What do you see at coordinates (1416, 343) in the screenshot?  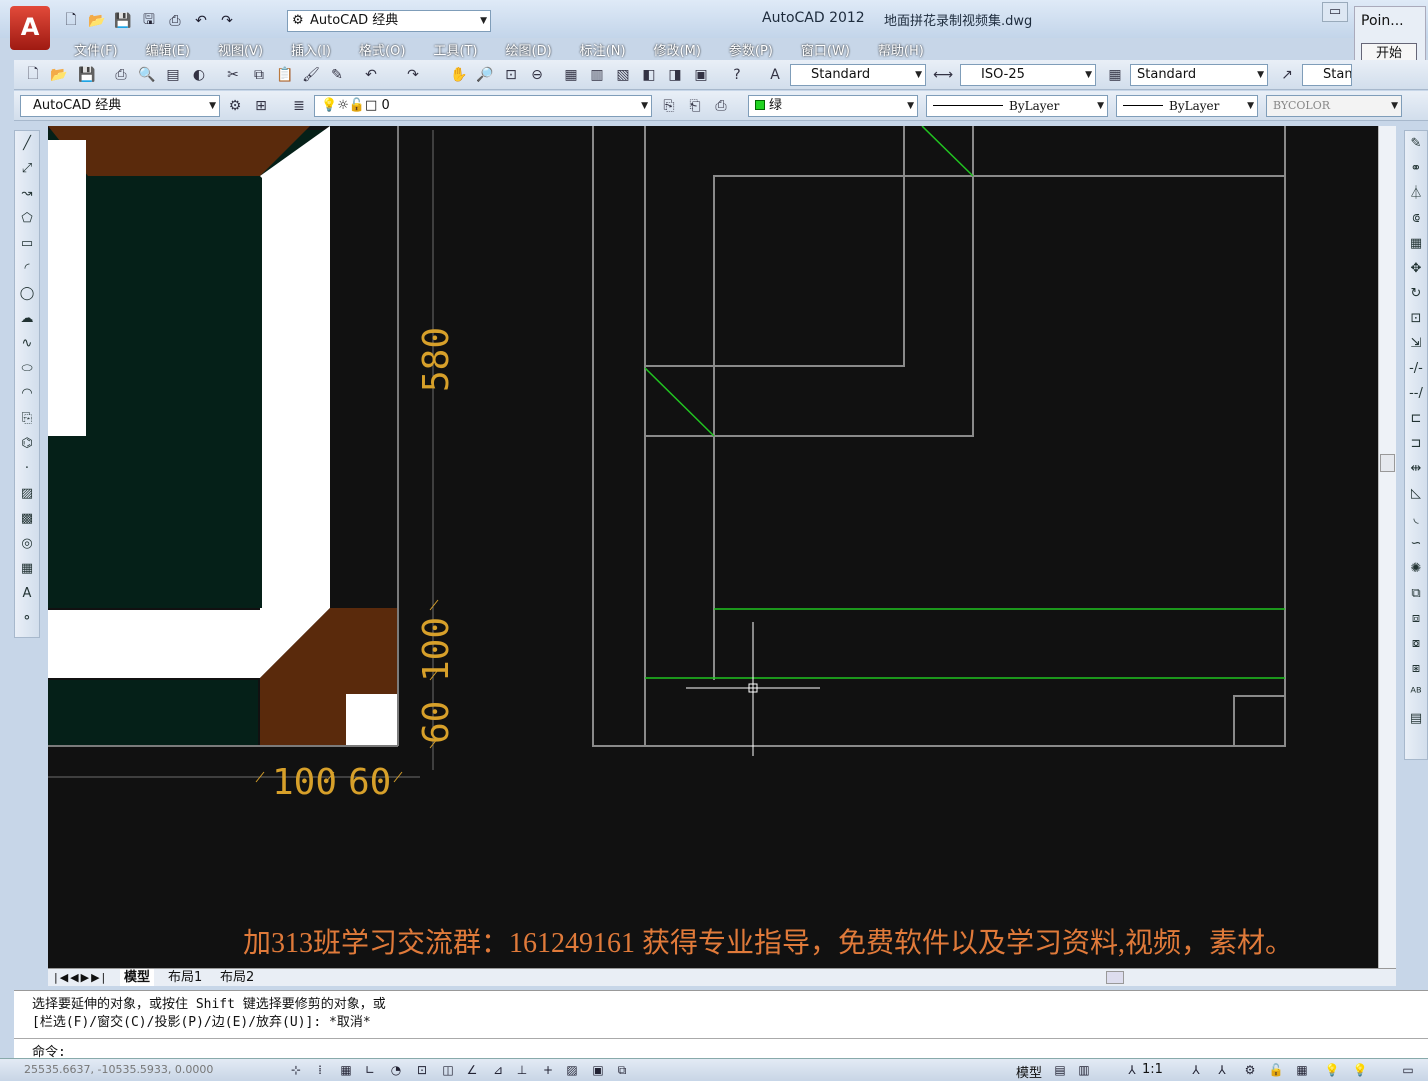 I see `stretch-icon: ⇲` at bounding box center [1416, 343].